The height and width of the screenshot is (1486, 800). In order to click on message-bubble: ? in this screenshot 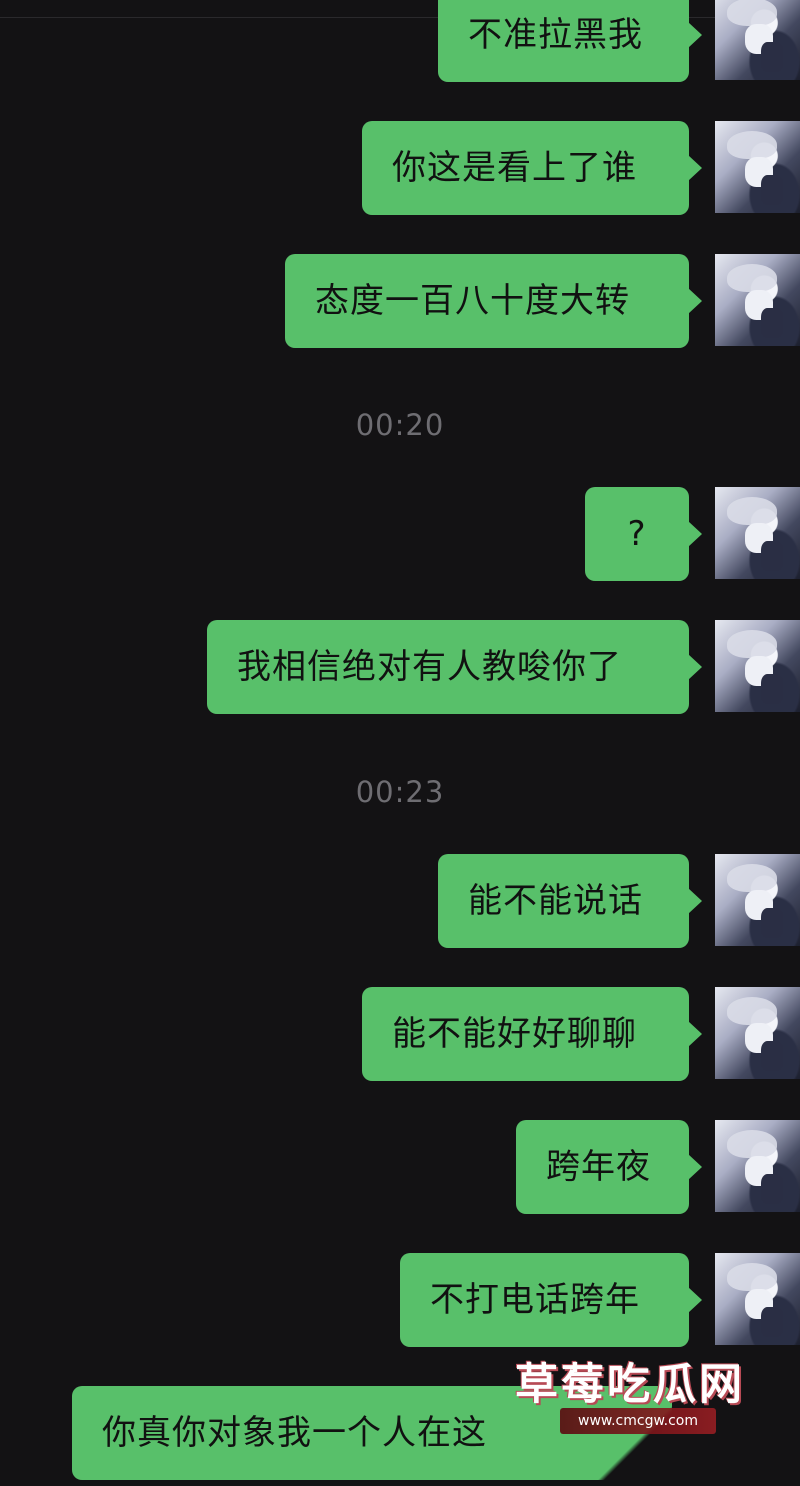, I will do `click(643, 534)`.